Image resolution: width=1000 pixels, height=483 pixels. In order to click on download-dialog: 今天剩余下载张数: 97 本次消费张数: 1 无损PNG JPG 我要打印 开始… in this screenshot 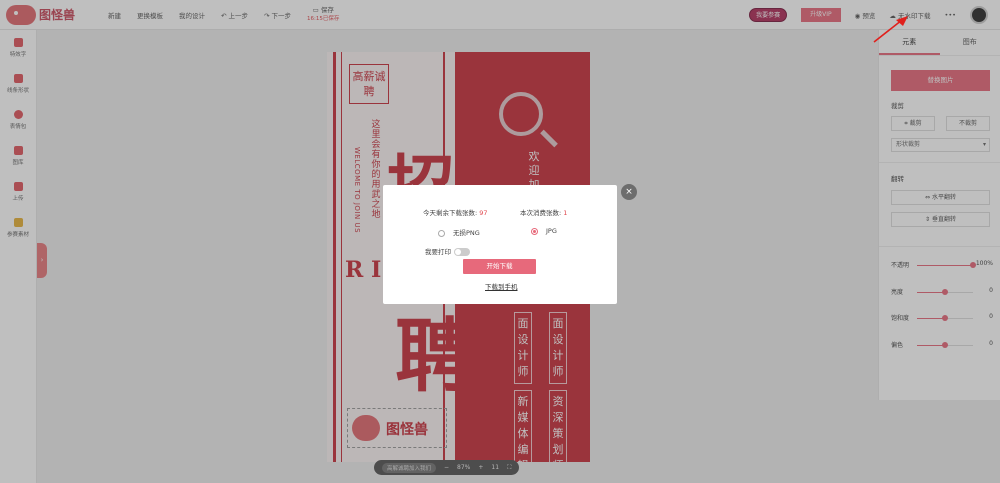, I will do `click(500, 244)`.